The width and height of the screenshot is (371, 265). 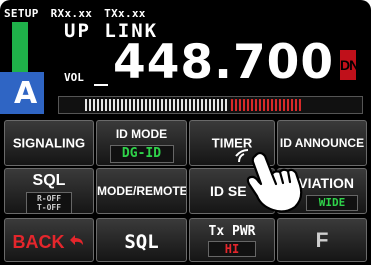 I want to click on function-button: F, so click(x=322, y=240).